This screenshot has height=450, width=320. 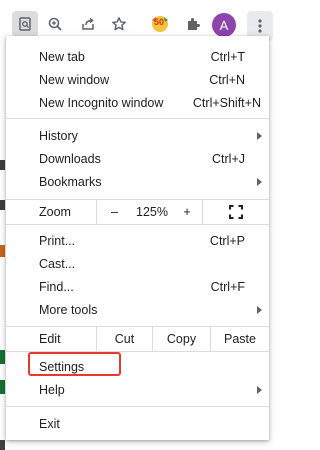 I want to click on menu-item-new-window: New window Ctrl+N, so click(x=137, y=80).